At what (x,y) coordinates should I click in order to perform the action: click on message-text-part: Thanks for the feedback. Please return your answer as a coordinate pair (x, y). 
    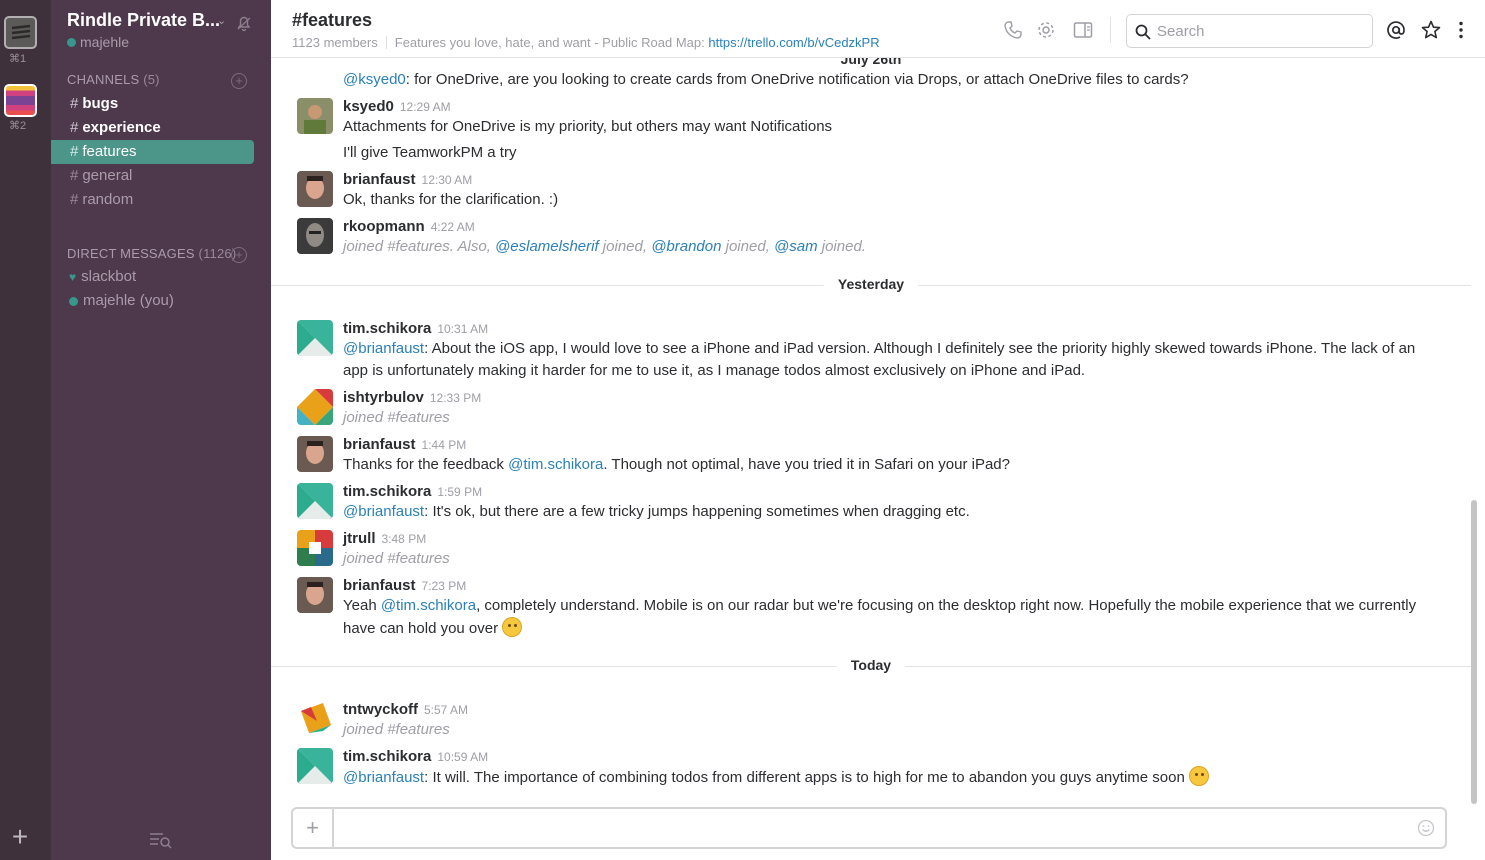
    Looking at the image, I should click on (426, 464).